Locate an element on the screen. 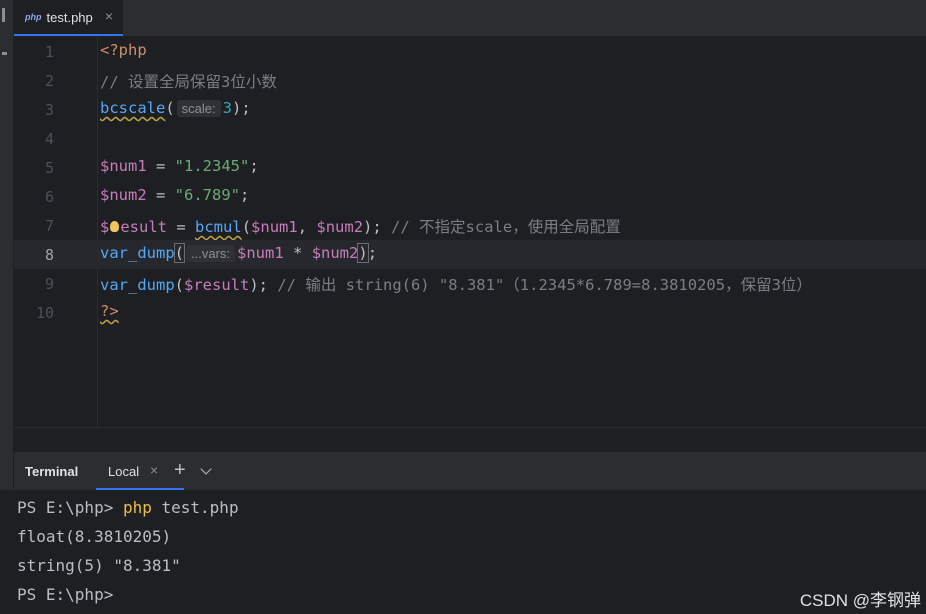 This screenshot has width=926, height=614. command: php is located at coordinates (137, 507).